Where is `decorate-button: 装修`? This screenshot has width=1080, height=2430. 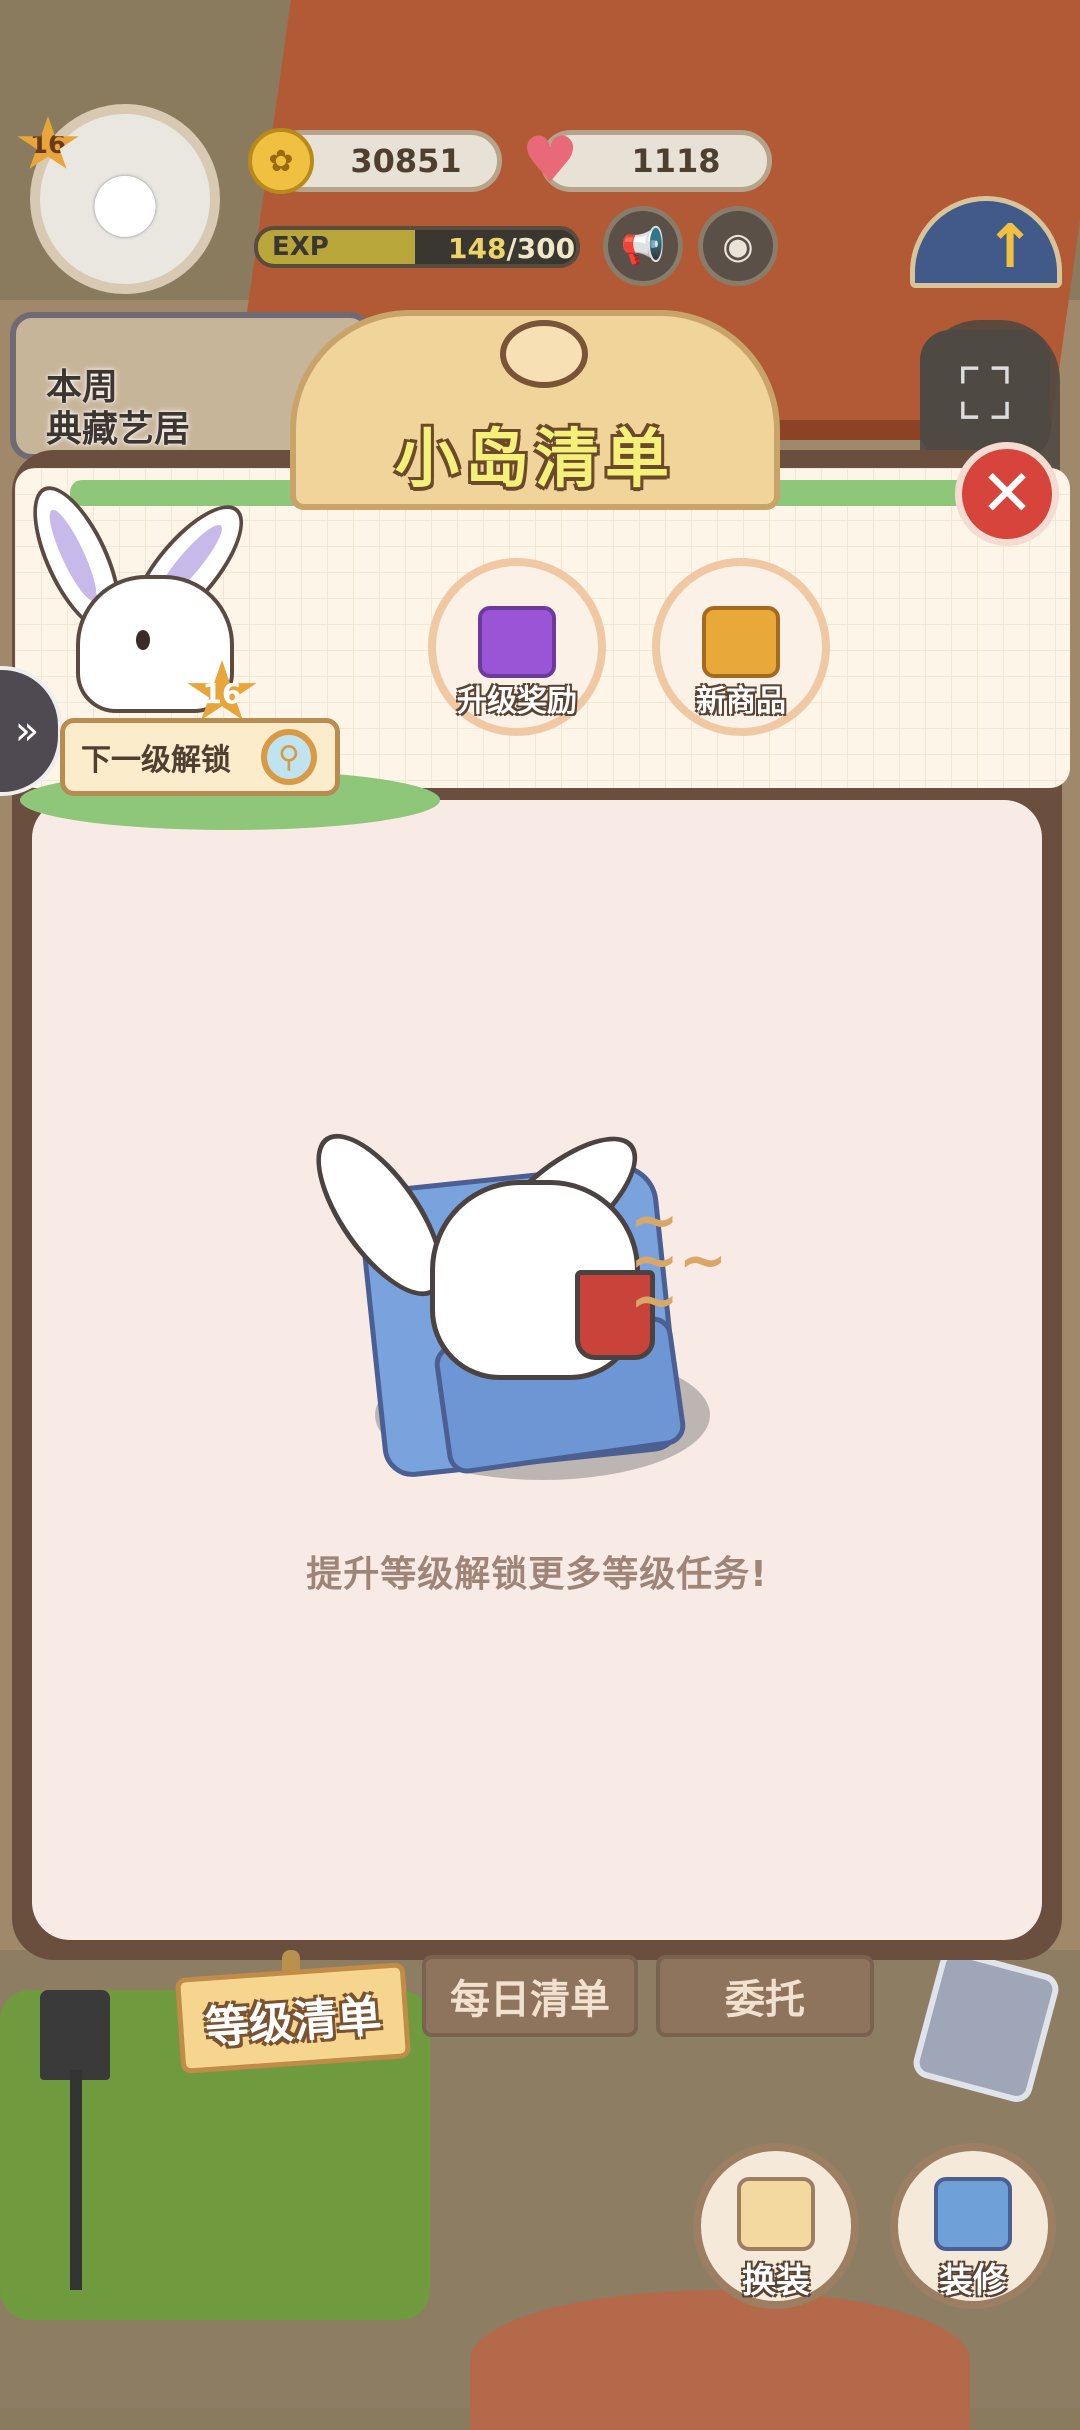
decorate-button: 装修 is located at coordinates (973, 2226).